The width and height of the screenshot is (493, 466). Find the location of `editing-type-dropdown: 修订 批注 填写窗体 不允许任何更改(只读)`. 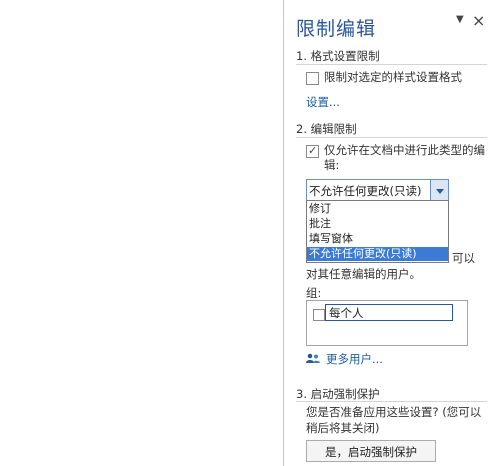

editing-type-dropdown: 修订 批注 填写窗体 不允许任何更改(只读) is located at coordinates (377, 231).